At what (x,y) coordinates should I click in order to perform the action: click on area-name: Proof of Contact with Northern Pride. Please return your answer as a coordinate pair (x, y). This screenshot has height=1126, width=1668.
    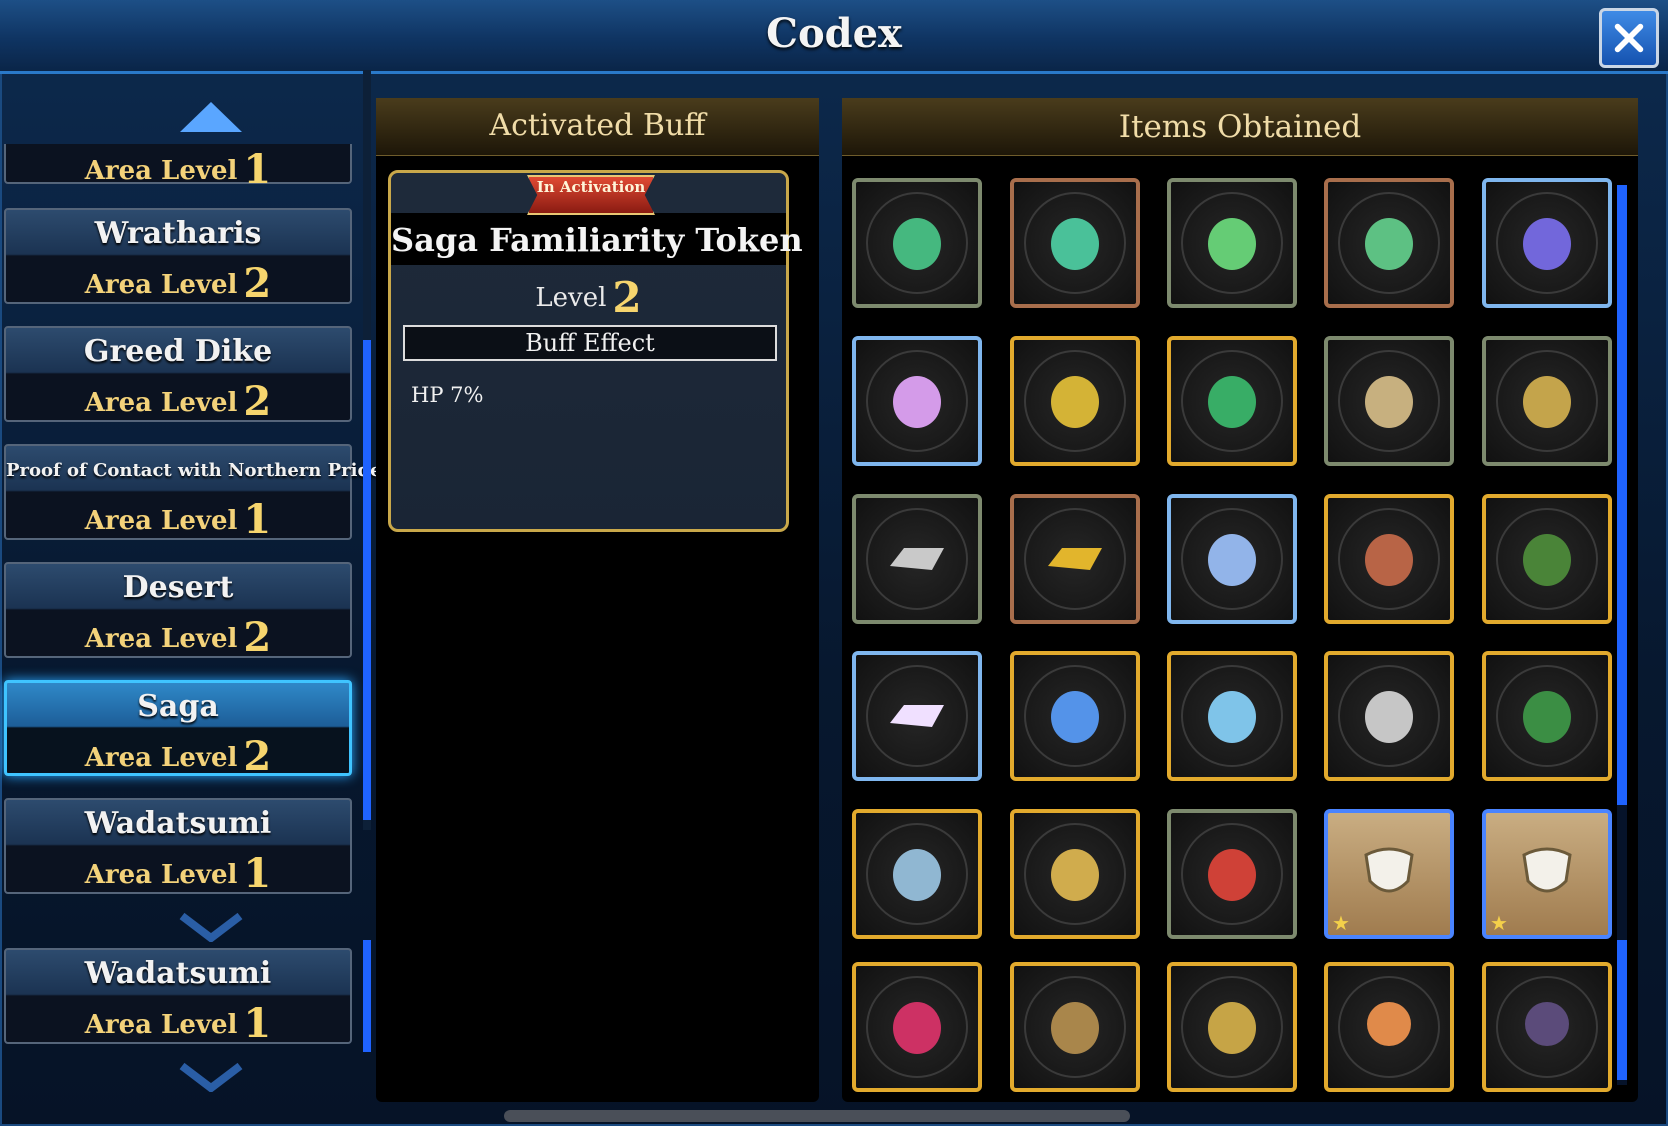
    Looking at the image, I should click on (194, 470).